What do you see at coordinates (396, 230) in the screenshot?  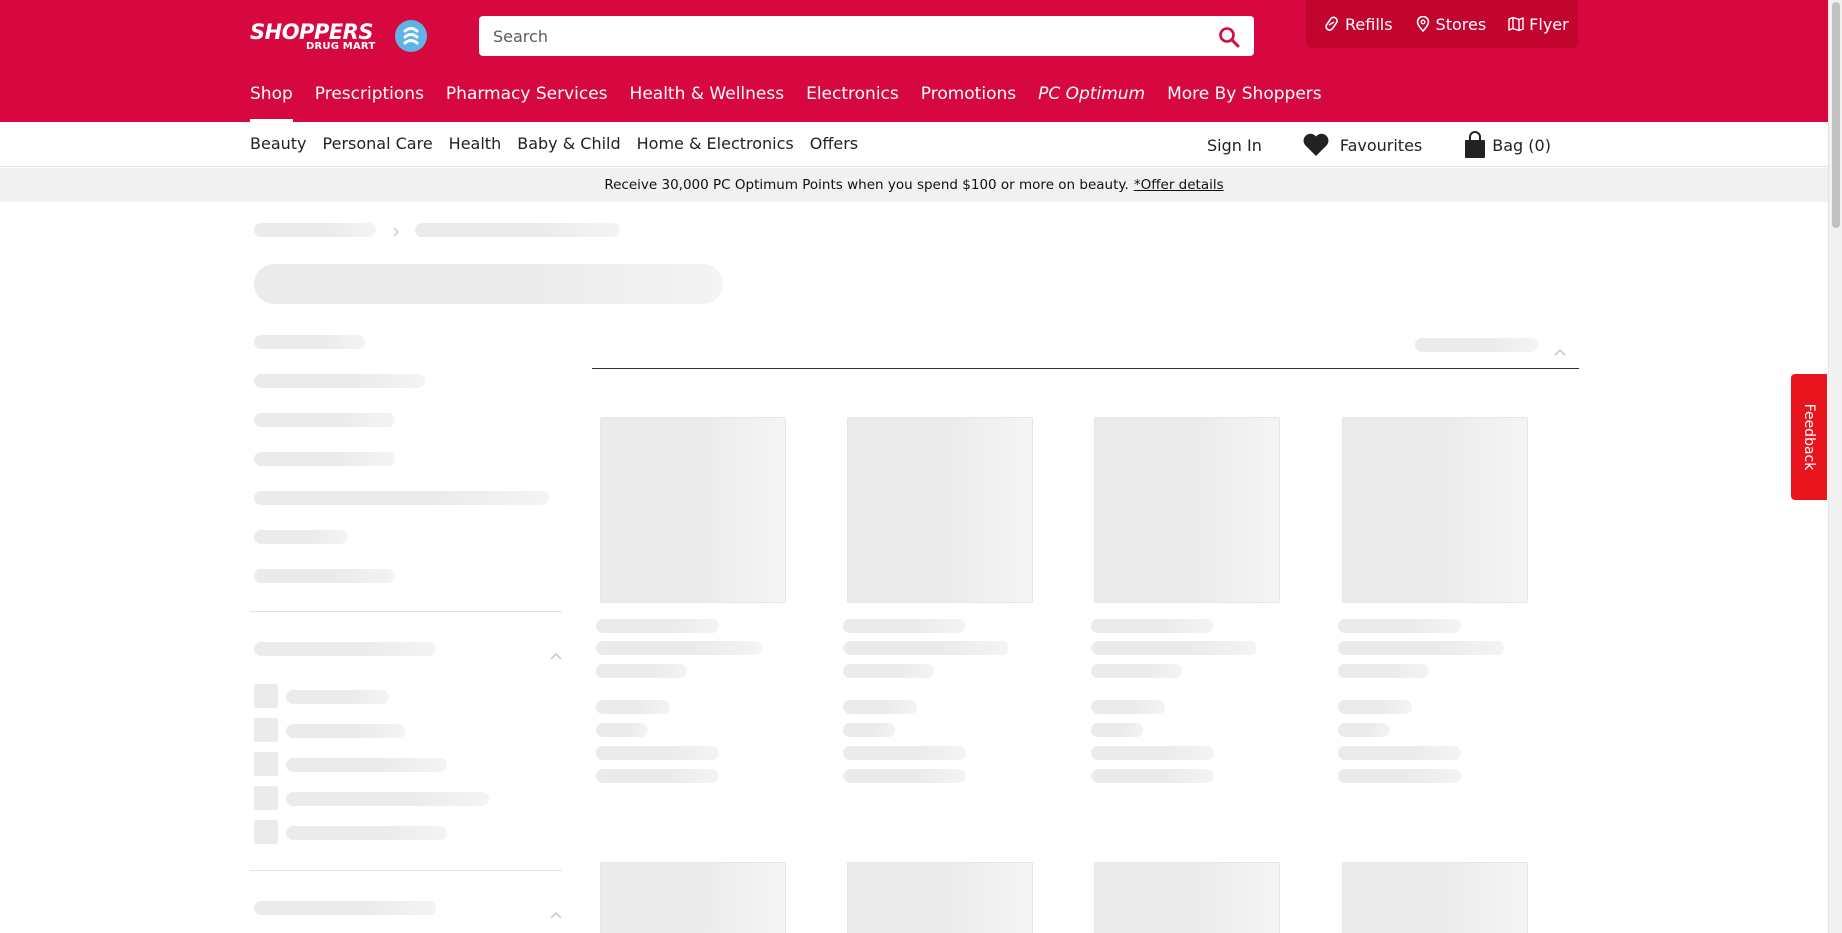 I see `breadcrumb-chevron-icon` at bounding box center [396, 230].